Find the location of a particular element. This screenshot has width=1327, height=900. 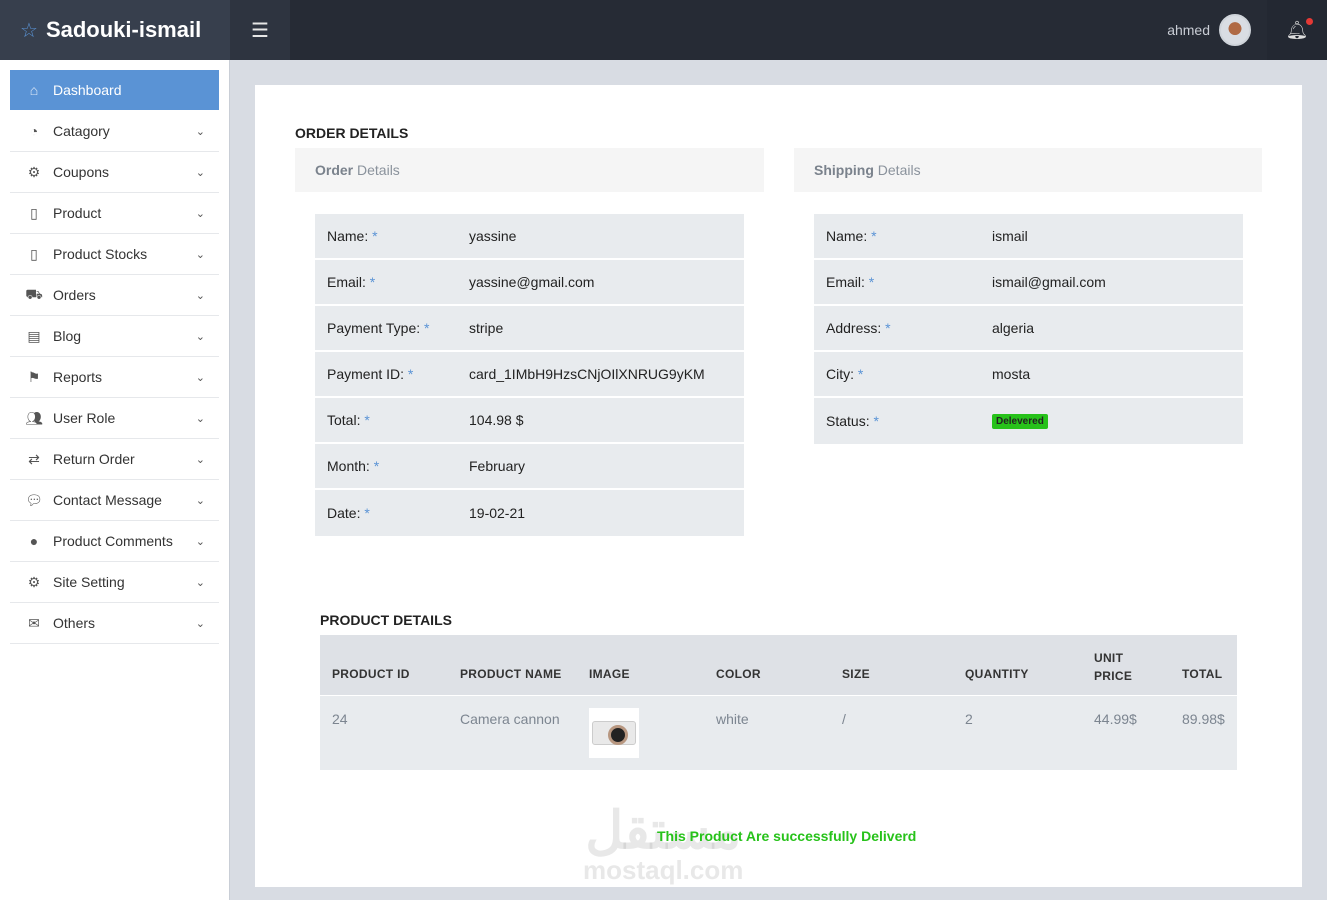

comment-icon: 💬︎ is located at coordinates (34, 499).